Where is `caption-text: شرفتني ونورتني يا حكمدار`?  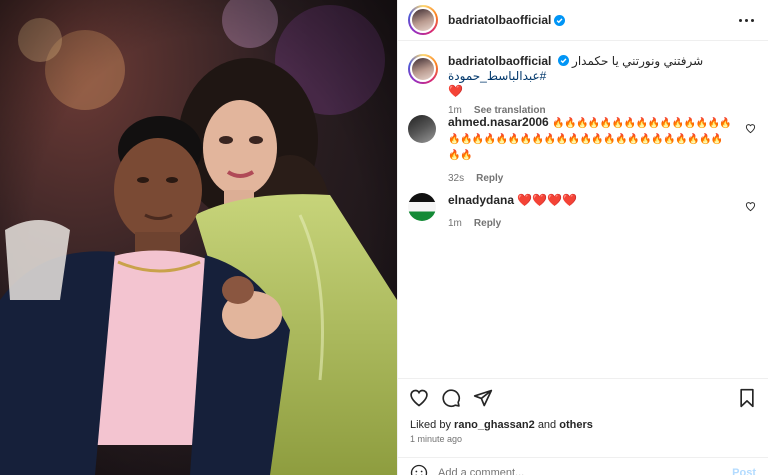 caption-text: شرفتني ونورتني يا حكمدار is located at coordinates (638, 61).